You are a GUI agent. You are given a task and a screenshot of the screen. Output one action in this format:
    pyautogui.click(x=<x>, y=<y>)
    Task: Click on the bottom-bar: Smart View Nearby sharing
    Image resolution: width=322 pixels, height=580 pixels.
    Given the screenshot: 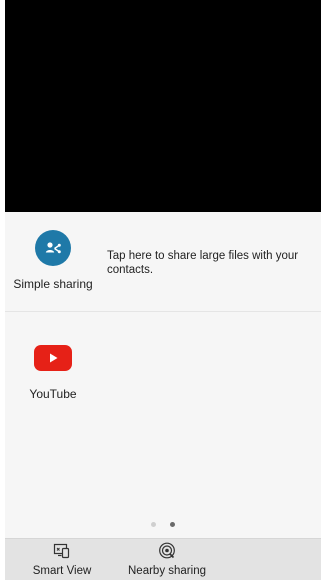 What is the action you would take?
    pyautogui.click(x=163, y=559)
    